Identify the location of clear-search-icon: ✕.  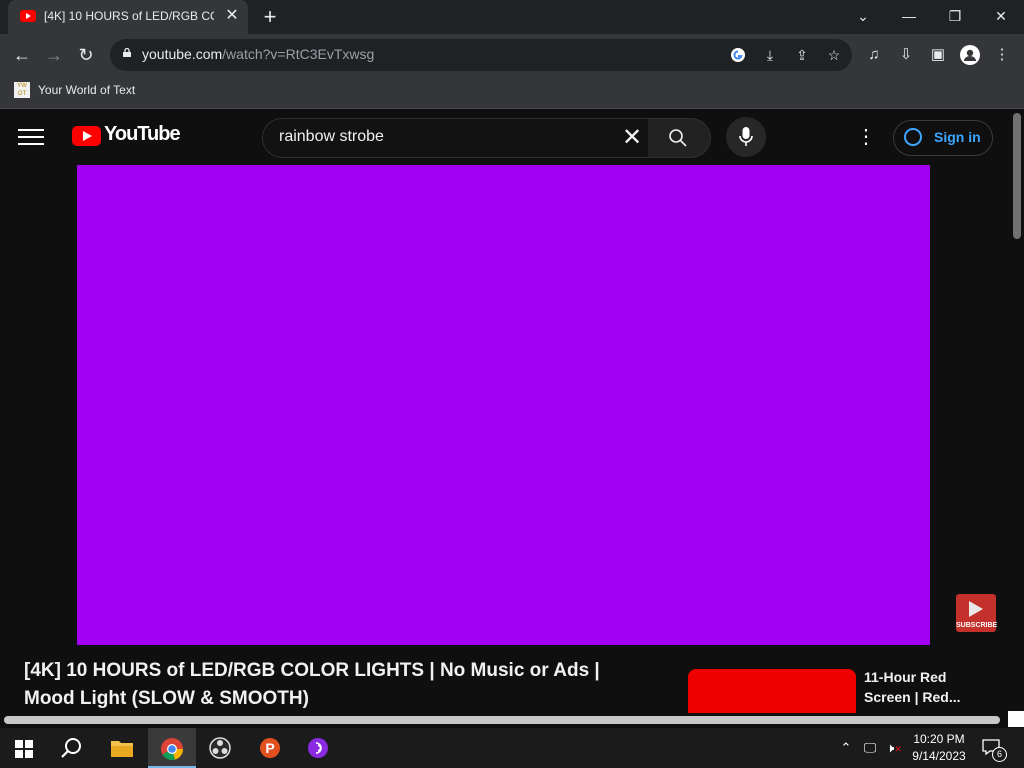
(632, 138).